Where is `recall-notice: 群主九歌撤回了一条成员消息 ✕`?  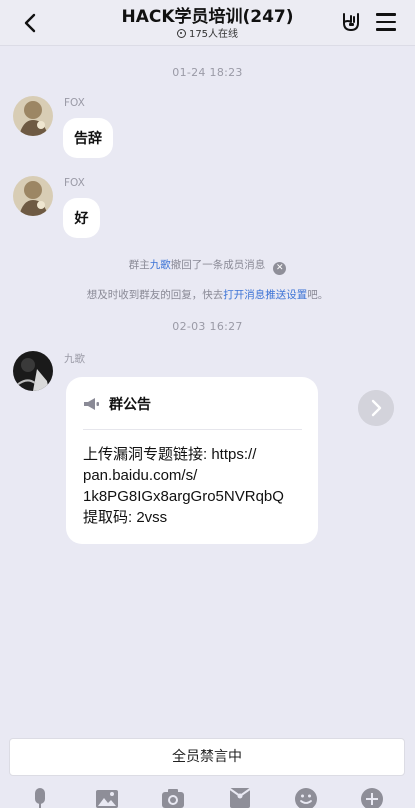
recall-notice: 群主九歌撤回了一条成员消息 ✕ is located at coordinates (207, 266).